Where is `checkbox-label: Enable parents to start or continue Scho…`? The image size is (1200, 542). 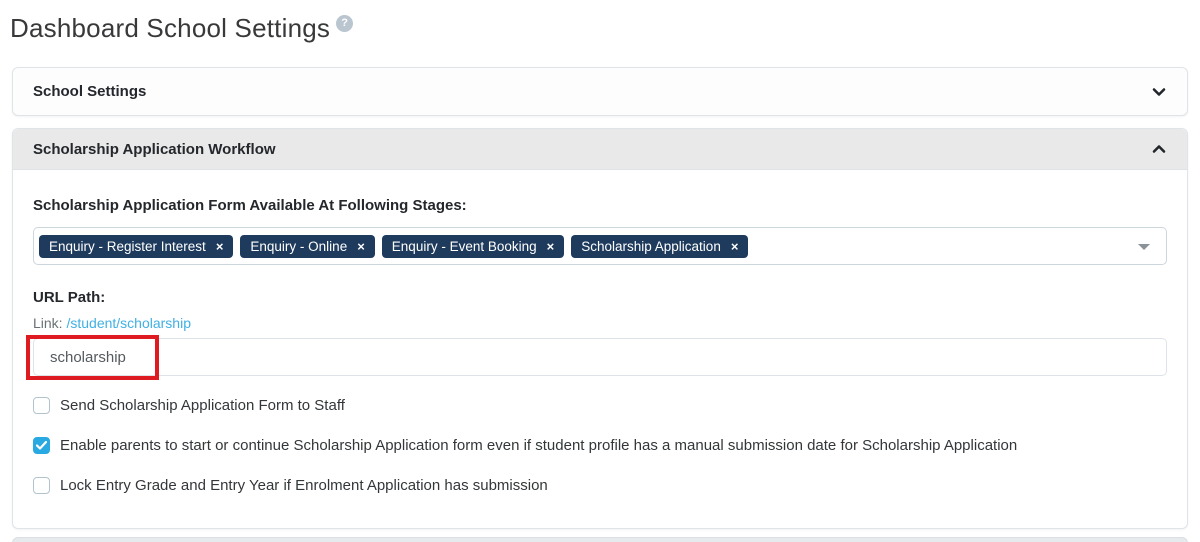
checkbox-label: Enable parents to start or continue Scho… is located at coordinates (539, 445).